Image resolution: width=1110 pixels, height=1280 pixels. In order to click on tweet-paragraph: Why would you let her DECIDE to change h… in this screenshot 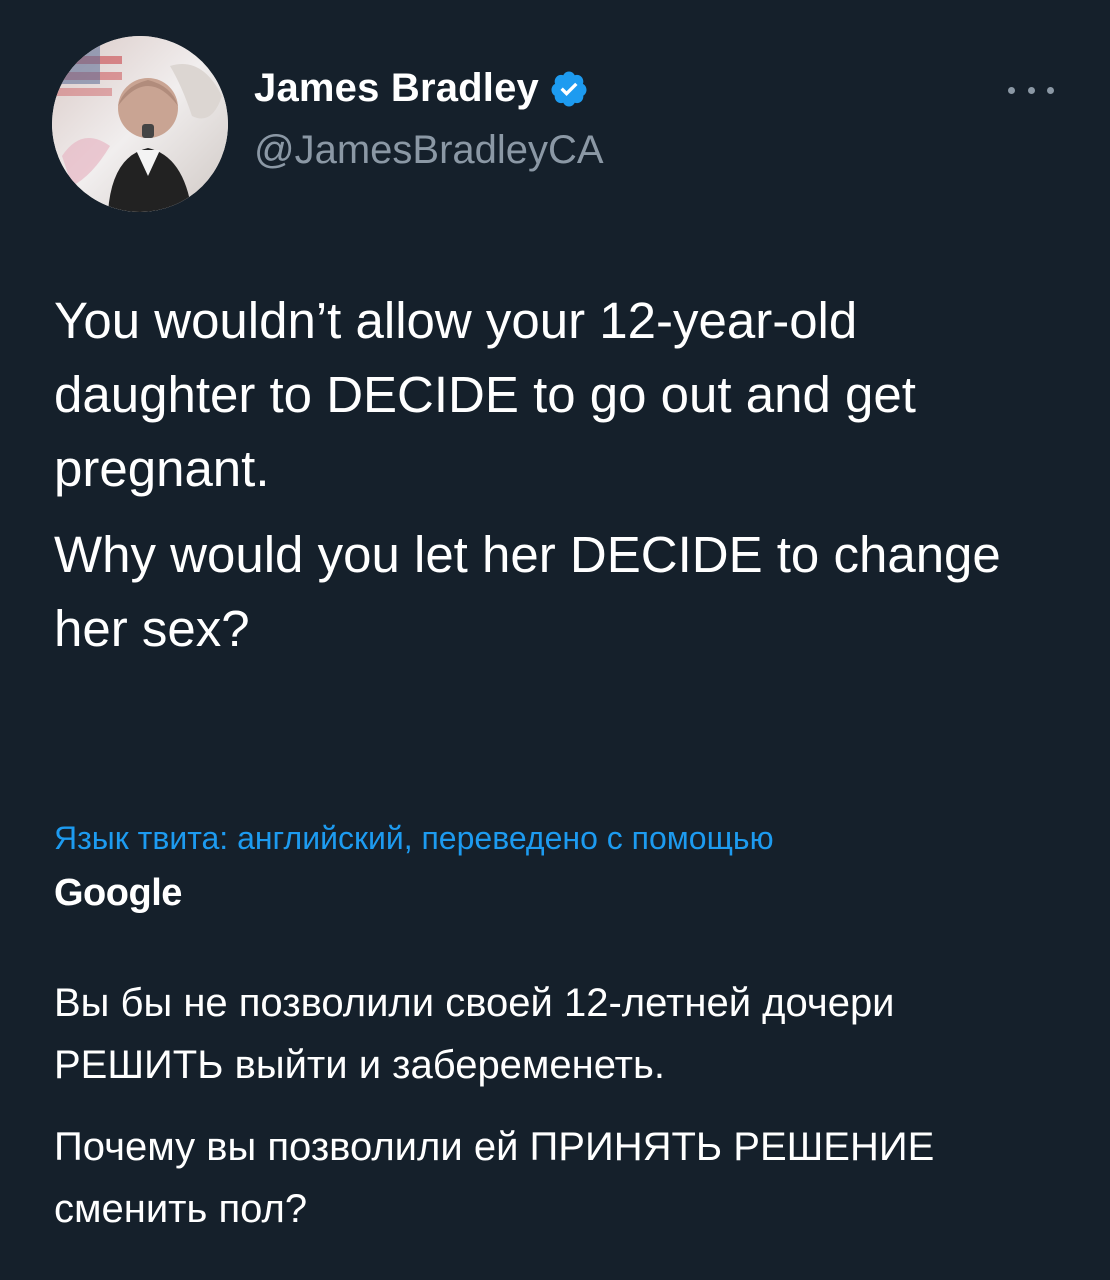, I will do `click(527, 591)`.